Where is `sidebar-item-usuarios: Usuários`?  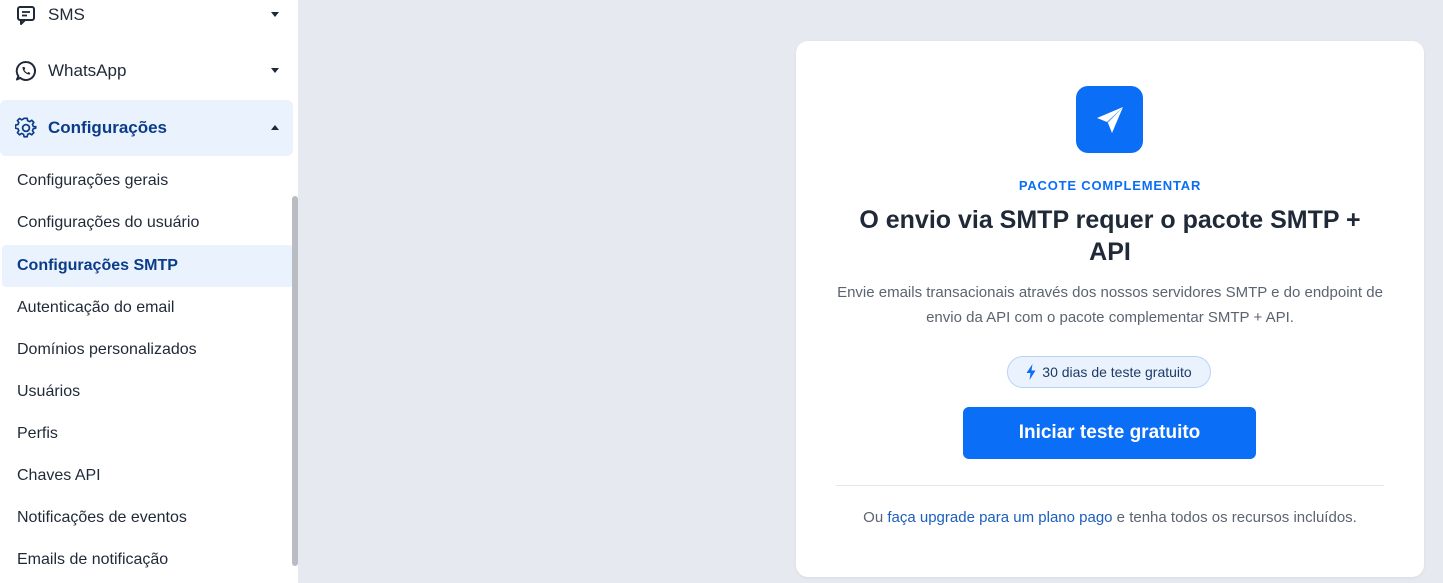
sidebar-item-usuarios: Usuários is located at coordinates (147, 392).